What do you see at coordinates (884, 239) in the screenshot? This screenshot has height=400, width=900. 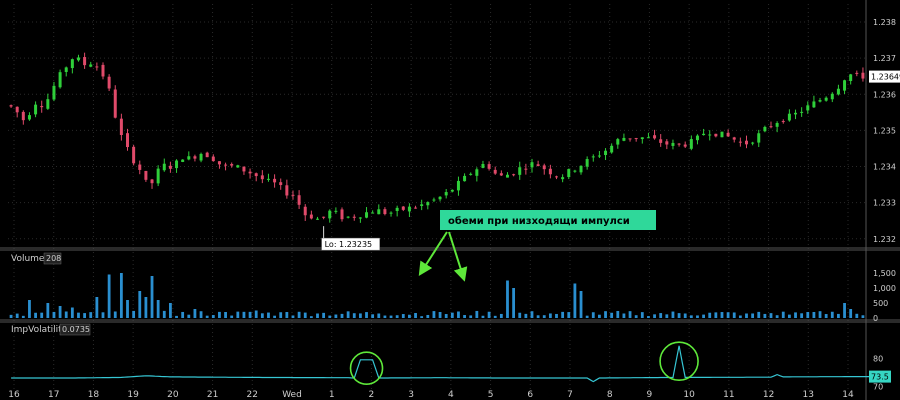 I see `y-tick-label: 1.232` at bounding box center [884, 239].